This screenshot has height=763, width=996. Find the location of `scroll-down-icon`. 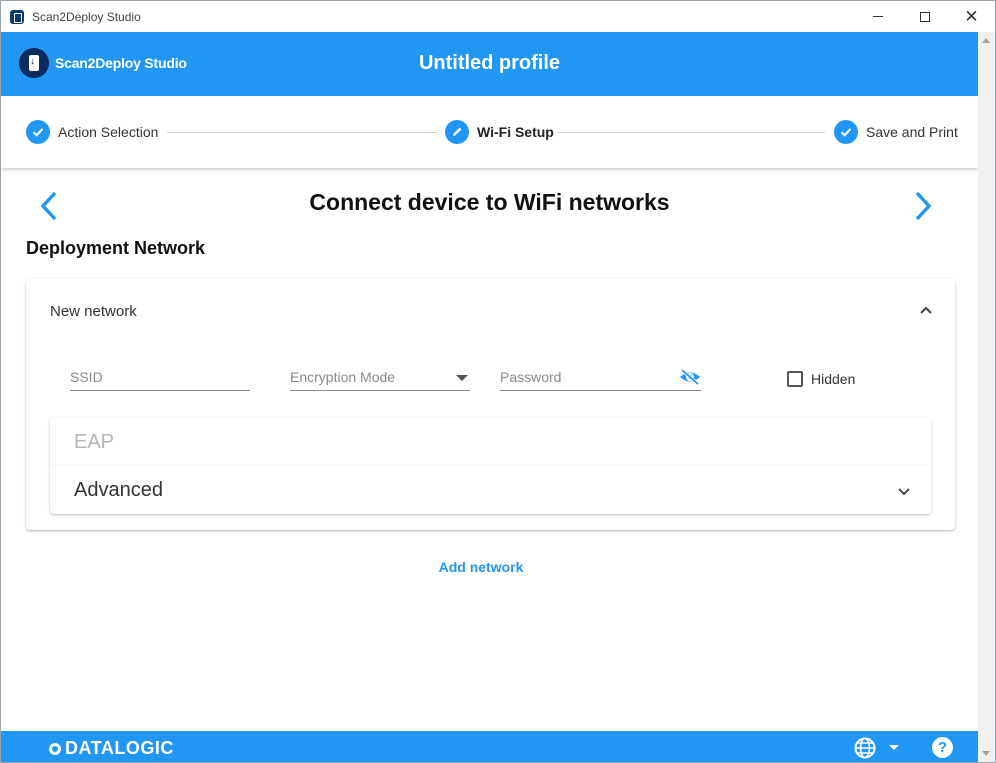

scroll-down-icon is located at coordinates (986, 753).